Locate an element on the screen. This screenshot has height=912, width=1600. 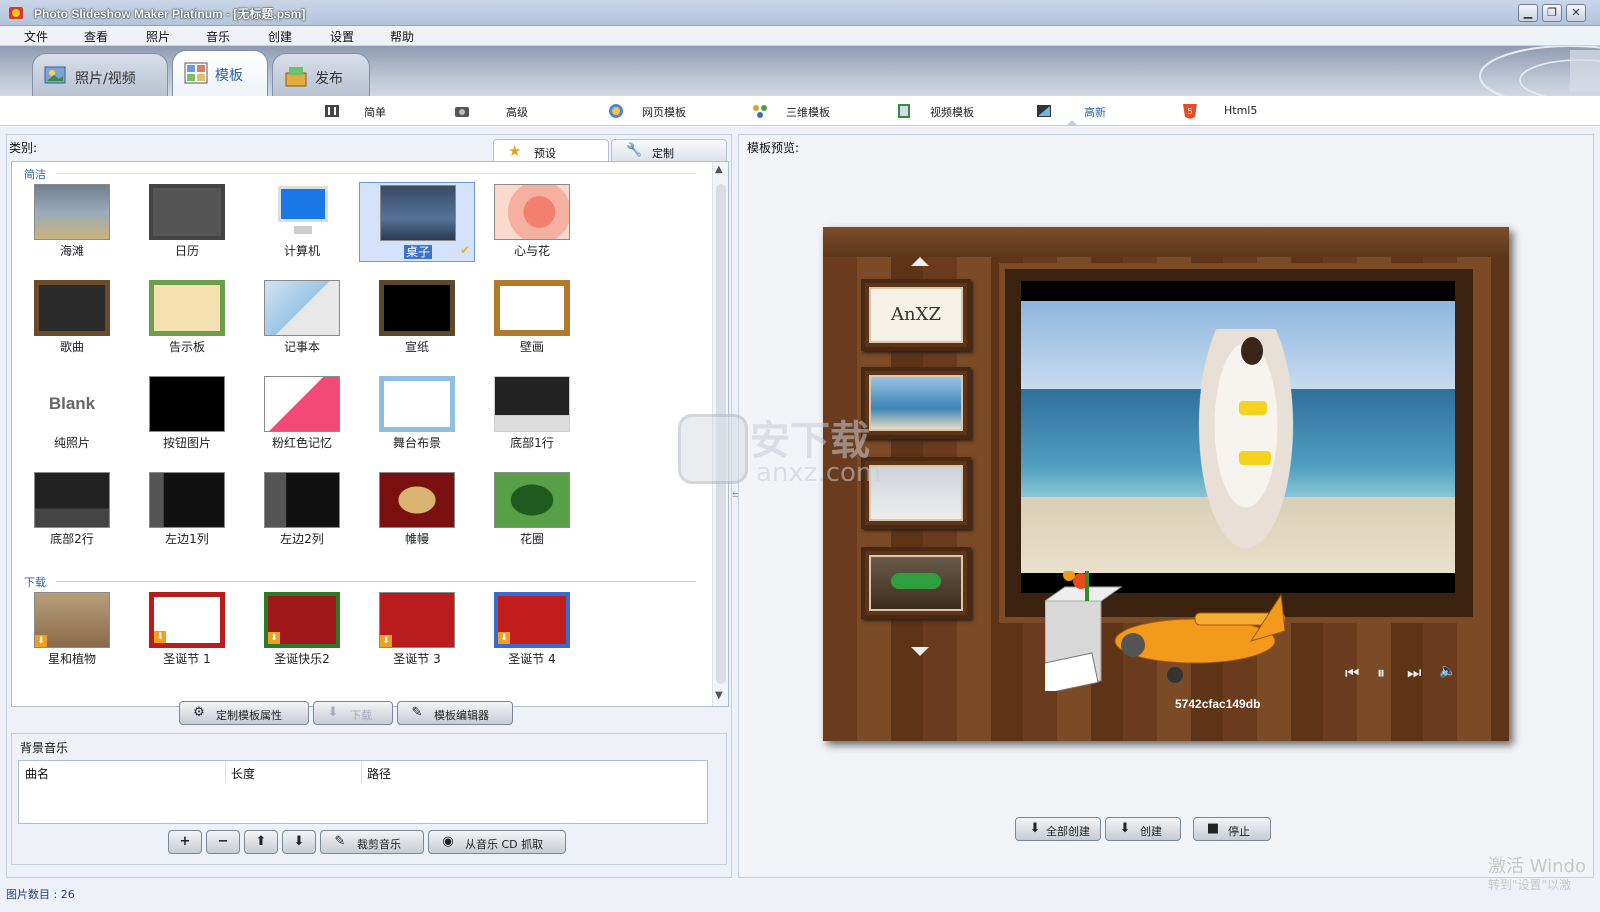
tab-template: 模板 is located at coordinates (220, 73).